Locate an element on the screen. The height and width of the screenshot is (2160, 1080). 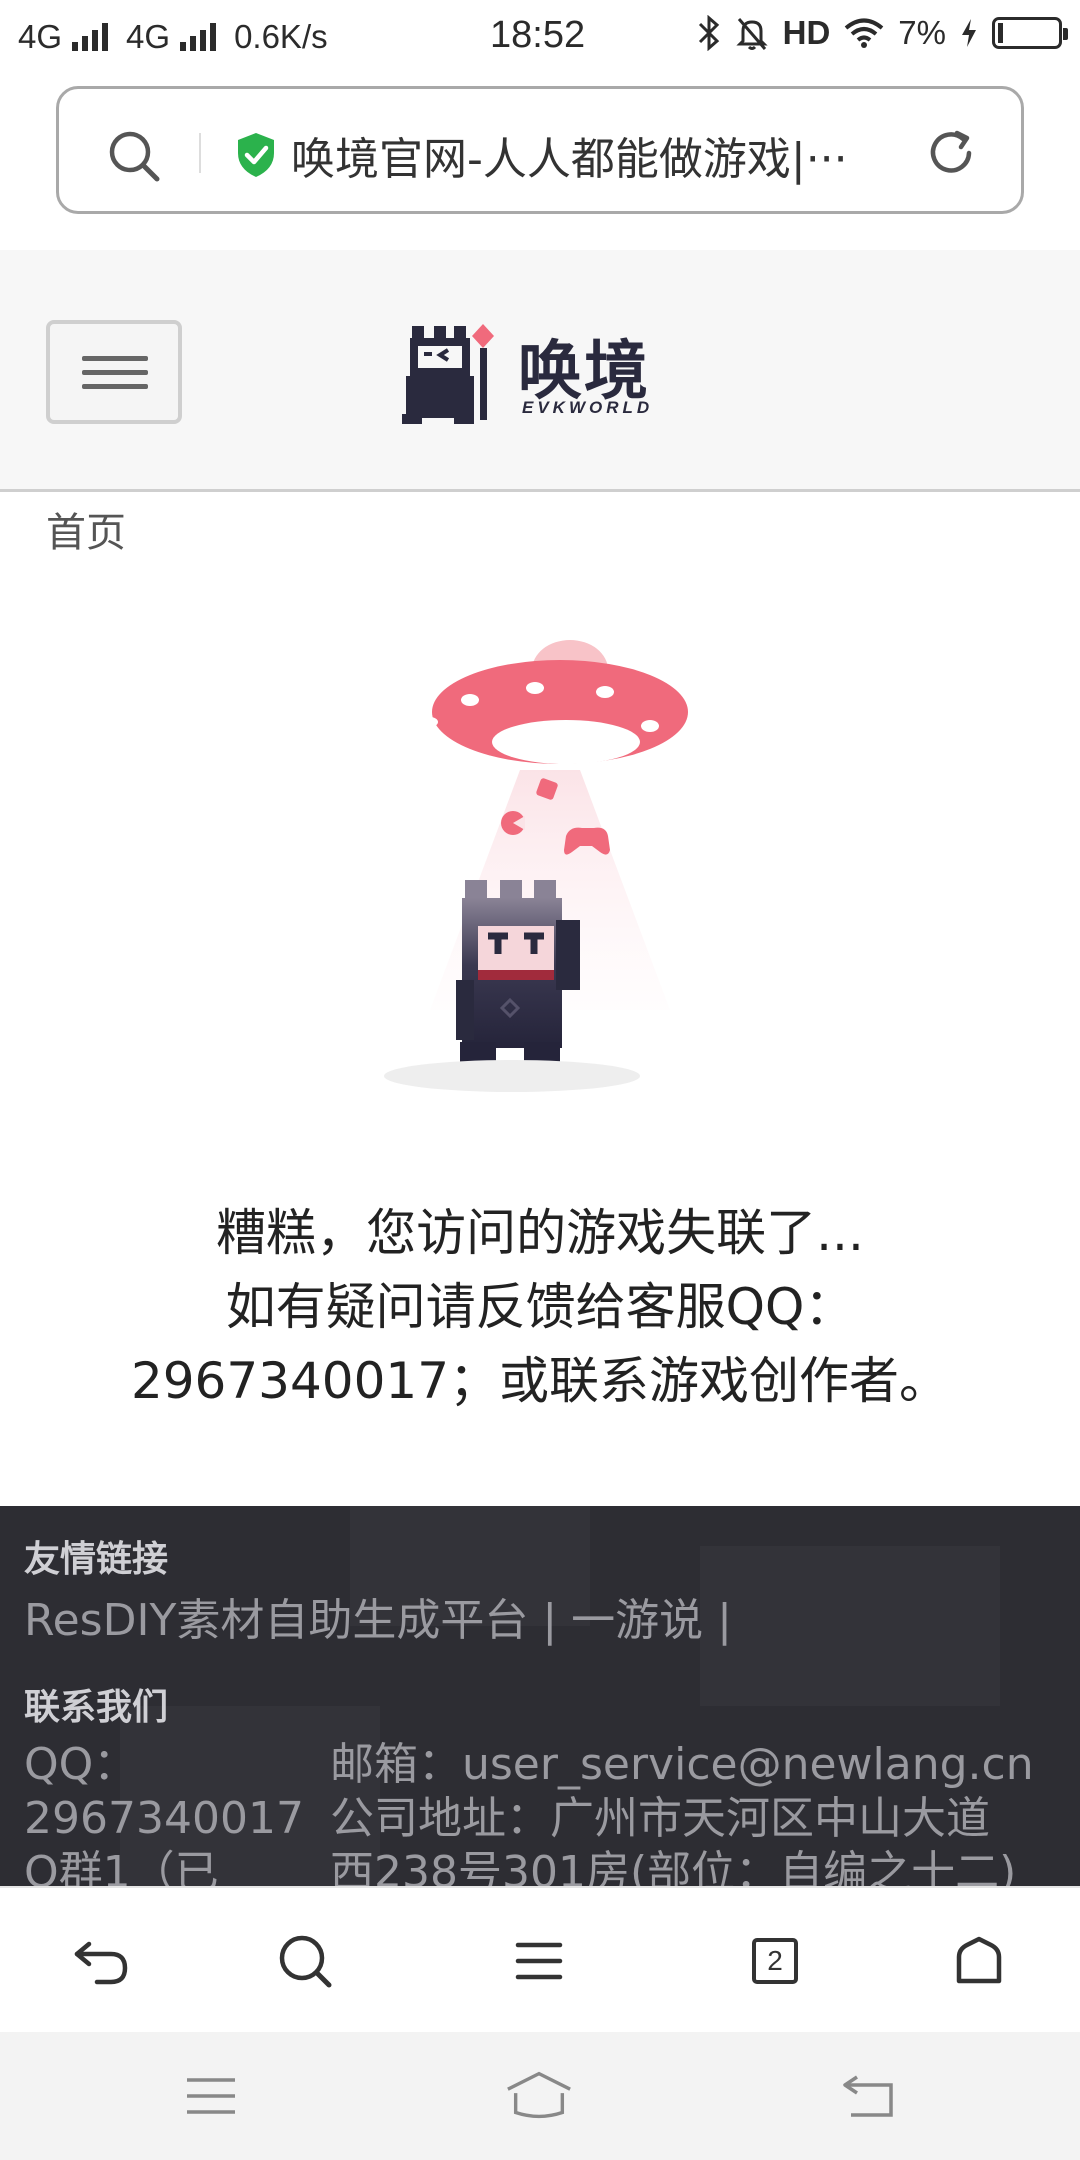
network-label-2: 4G is located at coordinates (148, 36).